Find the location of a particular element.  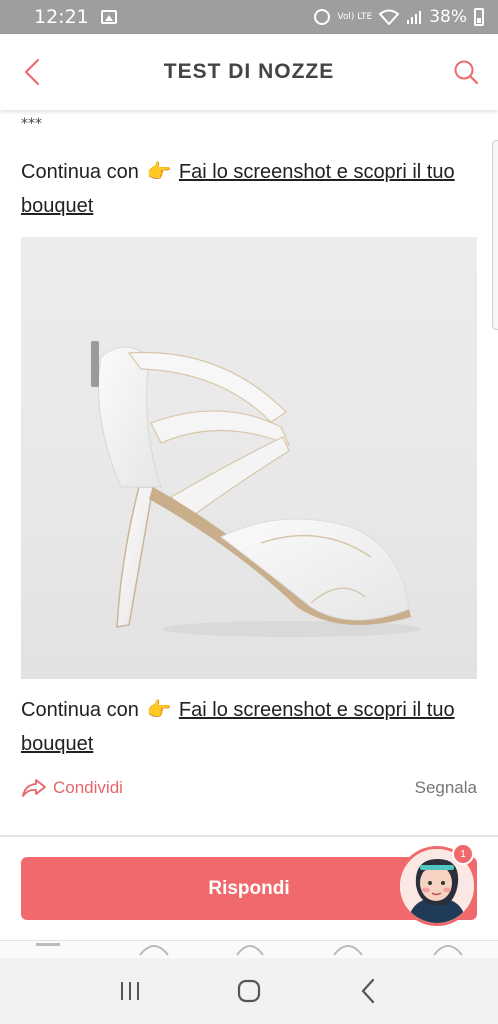

share-arrow-icon is located at coordinates (34, 788).